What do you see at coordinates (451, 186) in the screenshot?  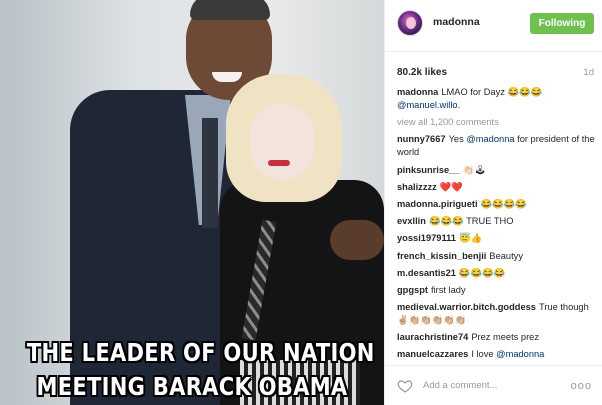 I see `comment-text: ❤️❤️` at bounding box center [451, 186].